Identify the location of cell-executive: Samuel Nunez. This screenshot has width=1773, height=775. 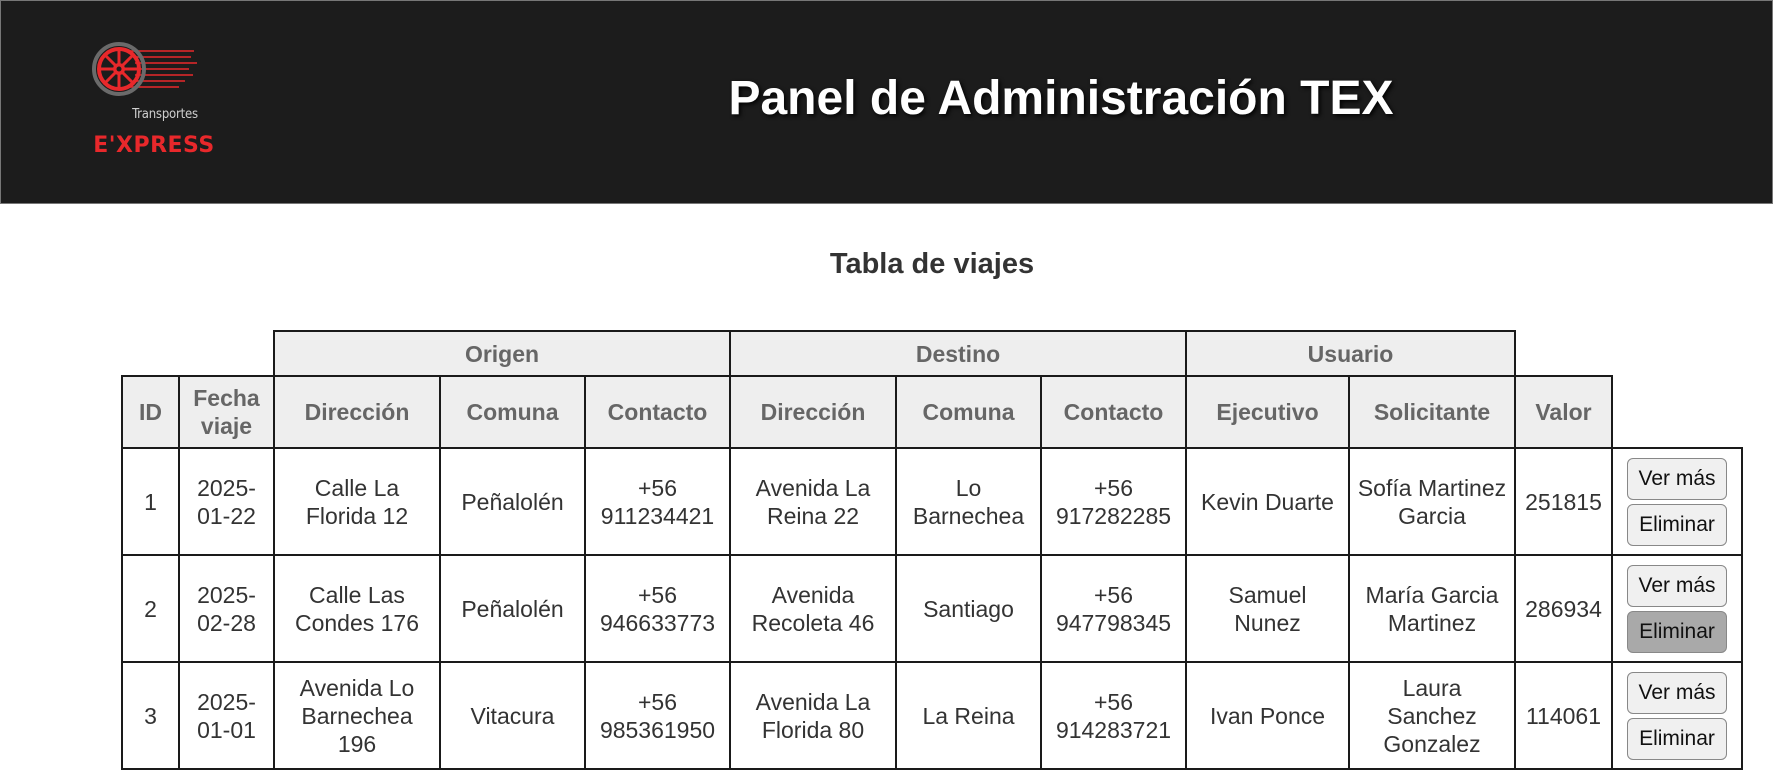
(1267, 608).